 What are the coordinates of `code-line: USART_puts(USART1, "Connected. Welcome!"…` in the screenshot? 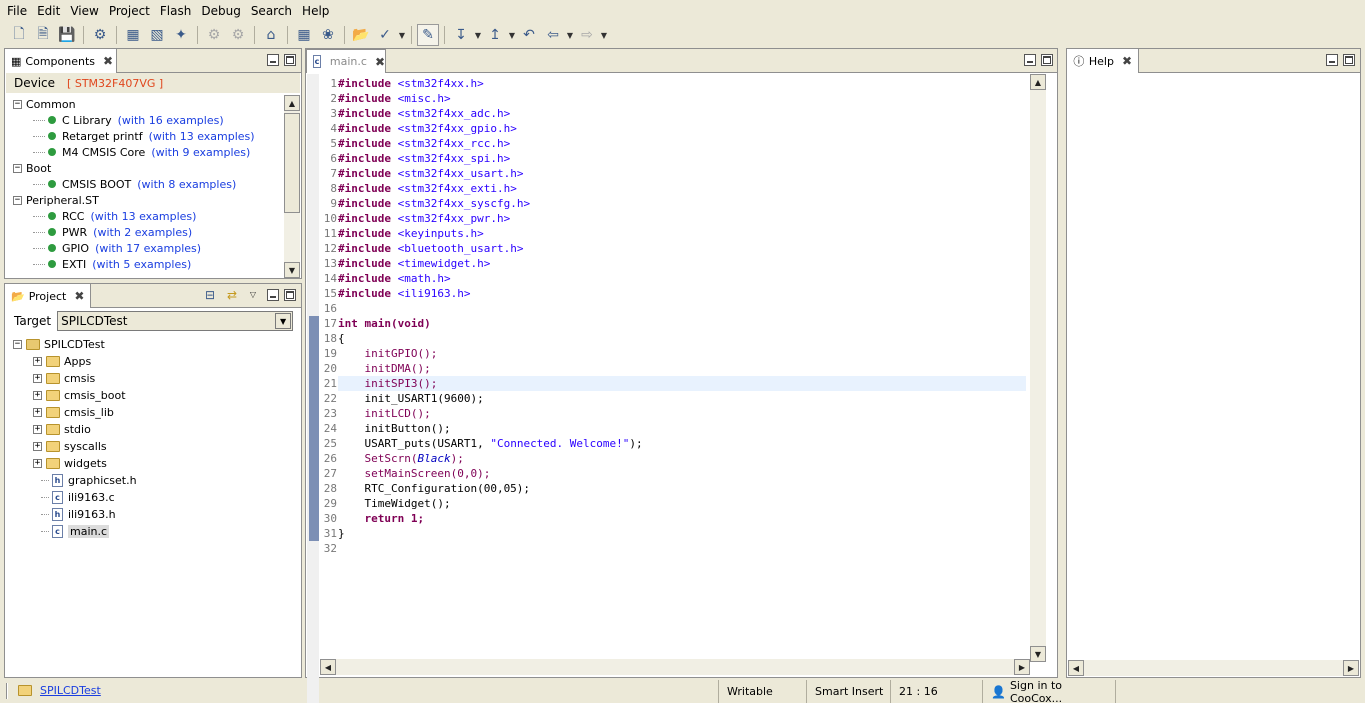 It's located at (682, 443).